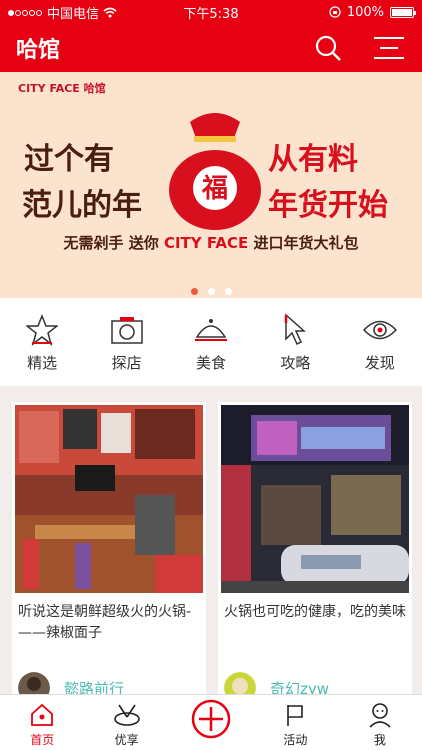 This screenshot has width=422, height=750. I want to click on tab-add, so click(211, 722).